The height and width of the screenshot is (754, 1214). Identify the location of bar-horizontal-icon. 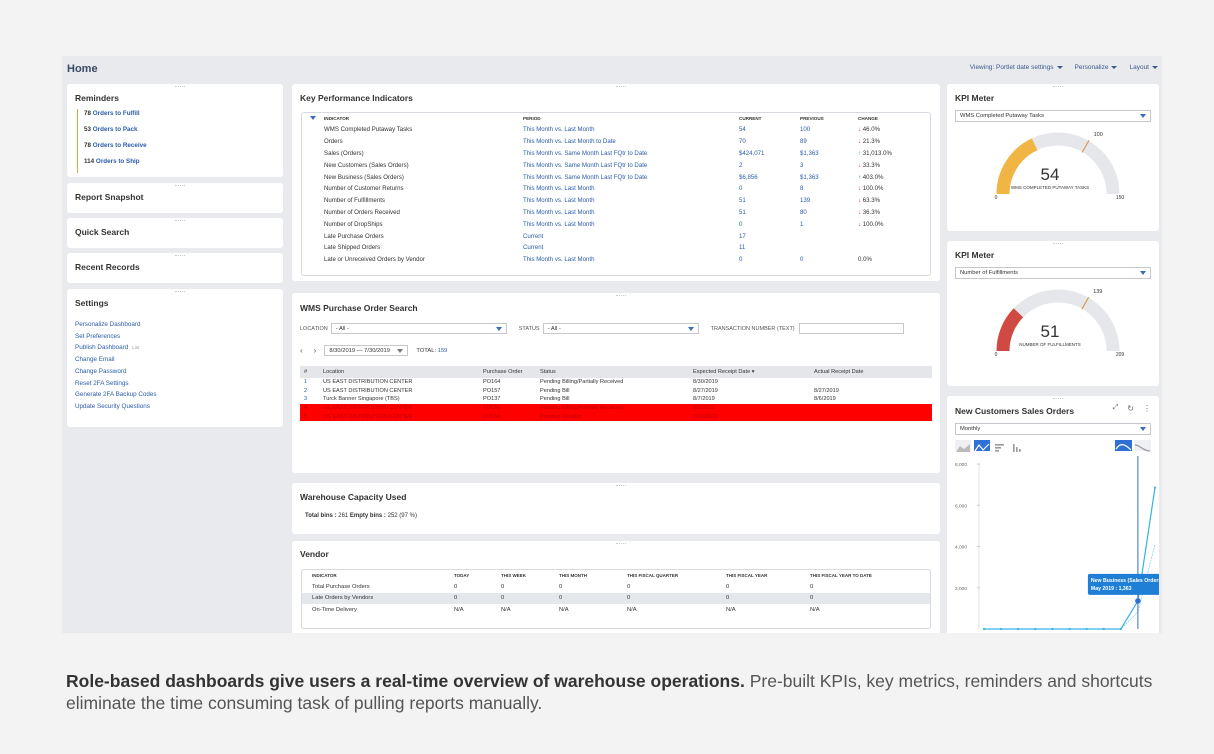
(1000, 446).